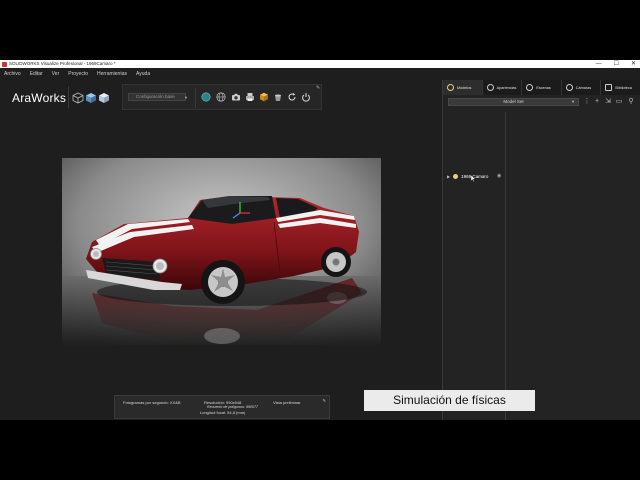  Describe the element at coordinates (278, 97) in the screenshot. I see `bucket-icon` at that location.